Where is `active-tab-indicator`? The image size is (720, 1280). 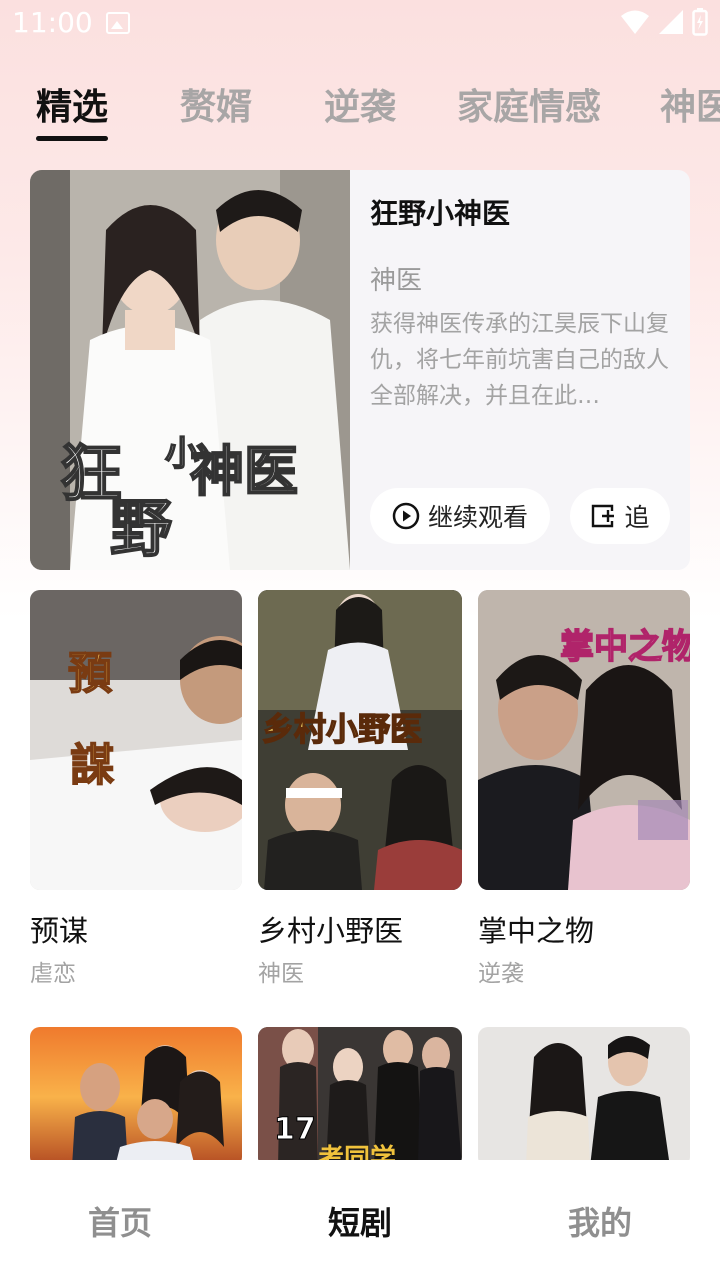
active-tab-indicator is located at coordinates (72, 138).